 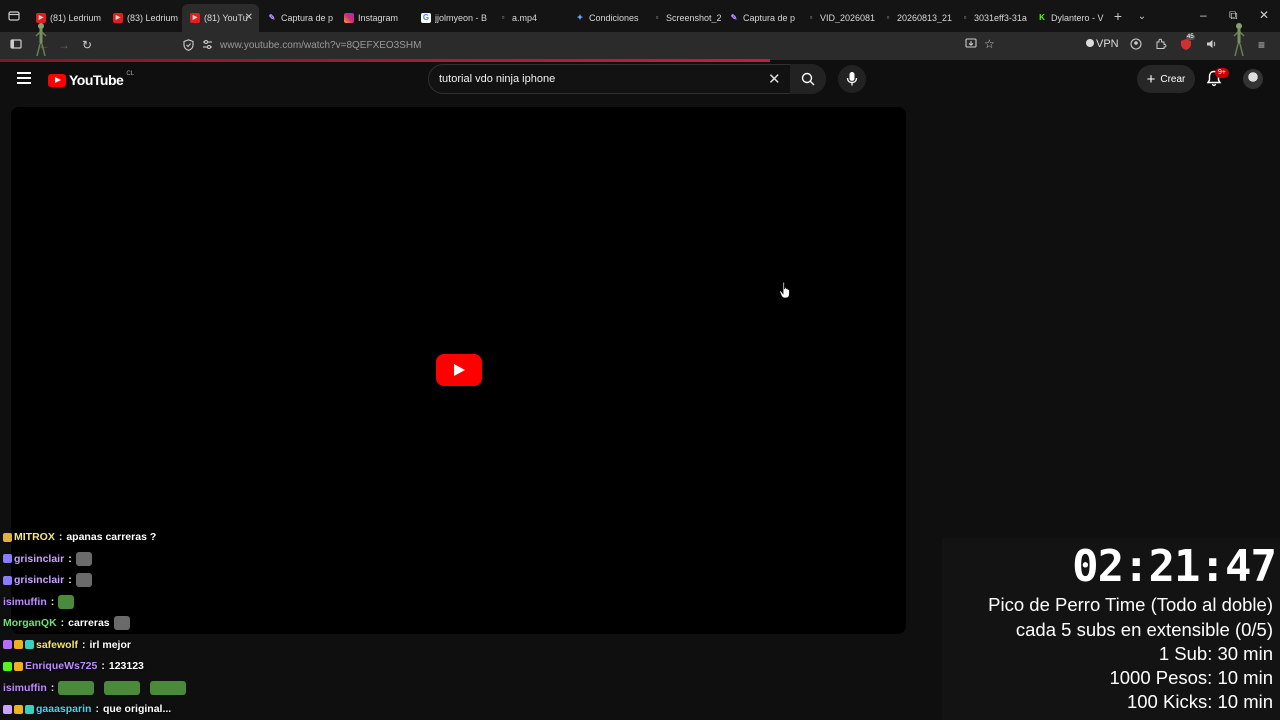 What do you see at coordinates (1264, 15) in the screenshot?
I see `close-window-button: ✕` at bounding box center [1264, 15].